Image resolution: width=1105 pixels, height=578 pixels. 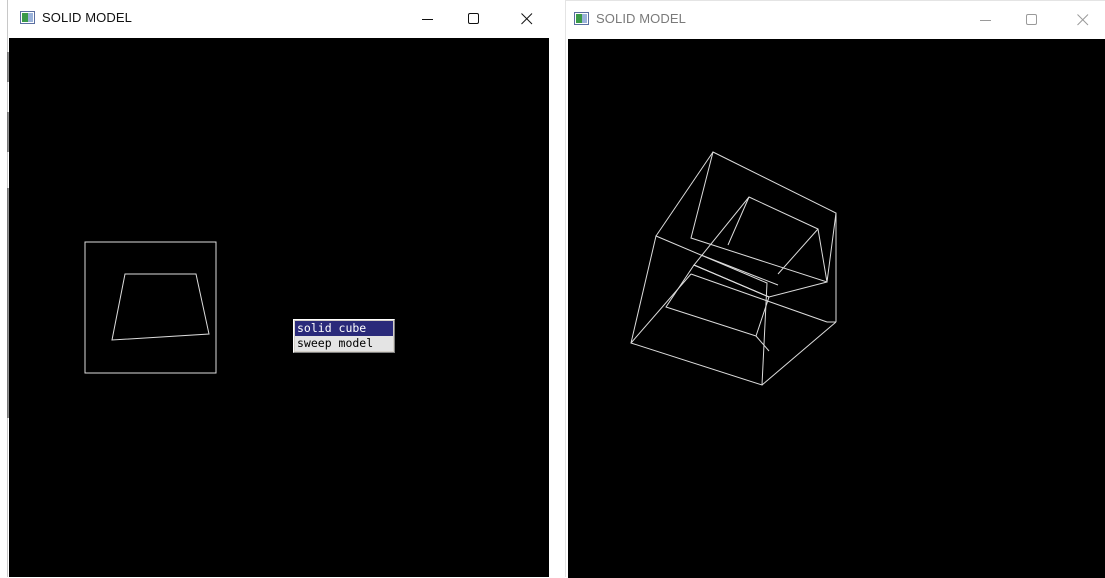 What do you see at coordinates (763, 217) in the screenshot?
I see `box-back-face` at bounding box center [763, 217].